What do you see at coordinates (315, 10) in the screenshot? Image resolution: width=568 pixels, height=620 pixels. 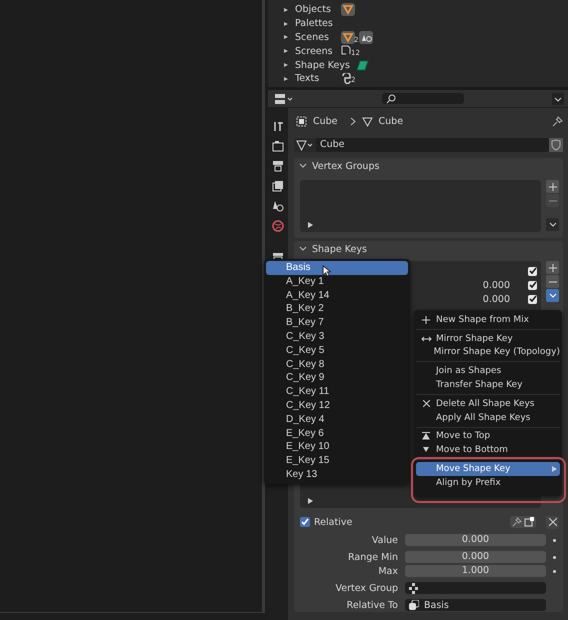 I see `outliner-item: Objects` at bounding box center [315, 10].